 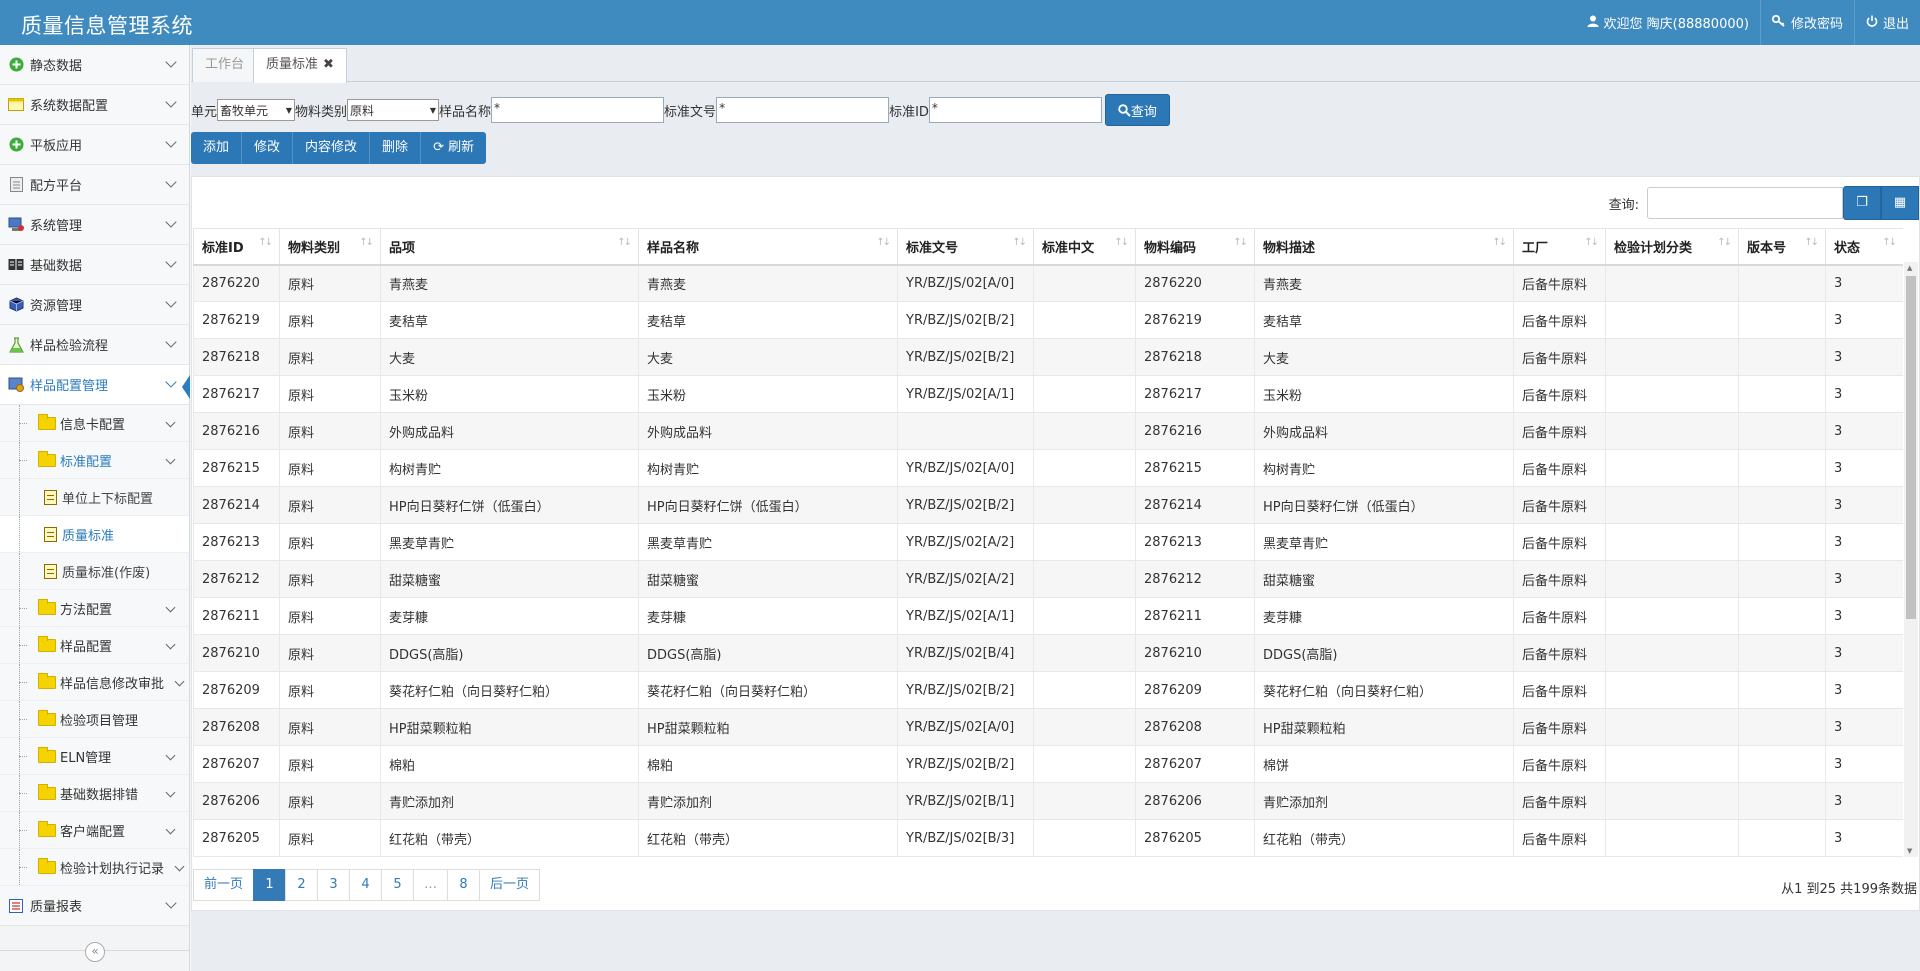 I want to click on sidebar-sub-info-card-config: 信息卡配置, so click(x=94, y=423).